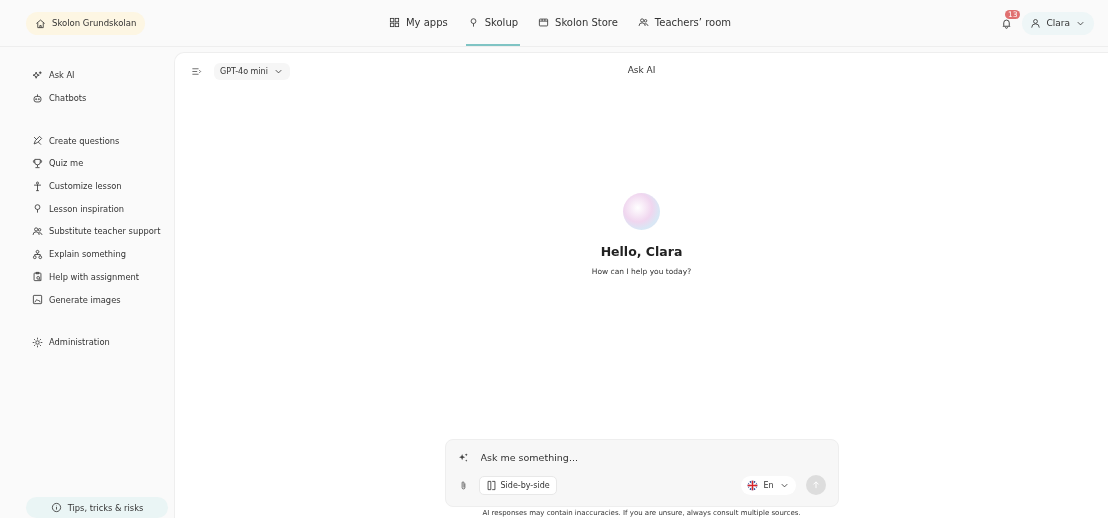 This screenshot has height=518, width=1108. Describe the element at coordinates (92, 231) in the screenshot. I see `sidebar-item: Substitute teacher support` at that location.